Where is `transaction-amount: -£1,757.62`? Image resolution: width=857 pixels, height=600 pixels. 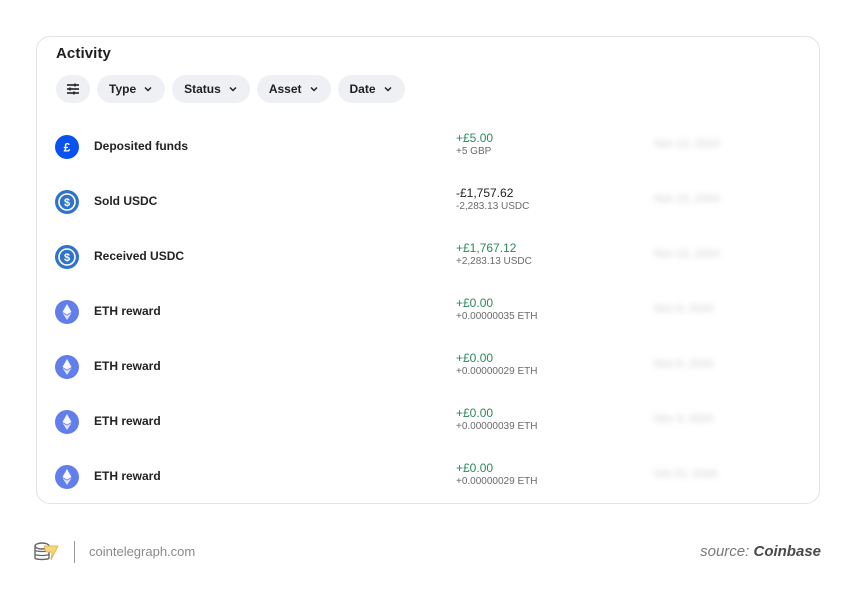 transaction-amount: -£1,757.62 is located at coordinates (485, 193).